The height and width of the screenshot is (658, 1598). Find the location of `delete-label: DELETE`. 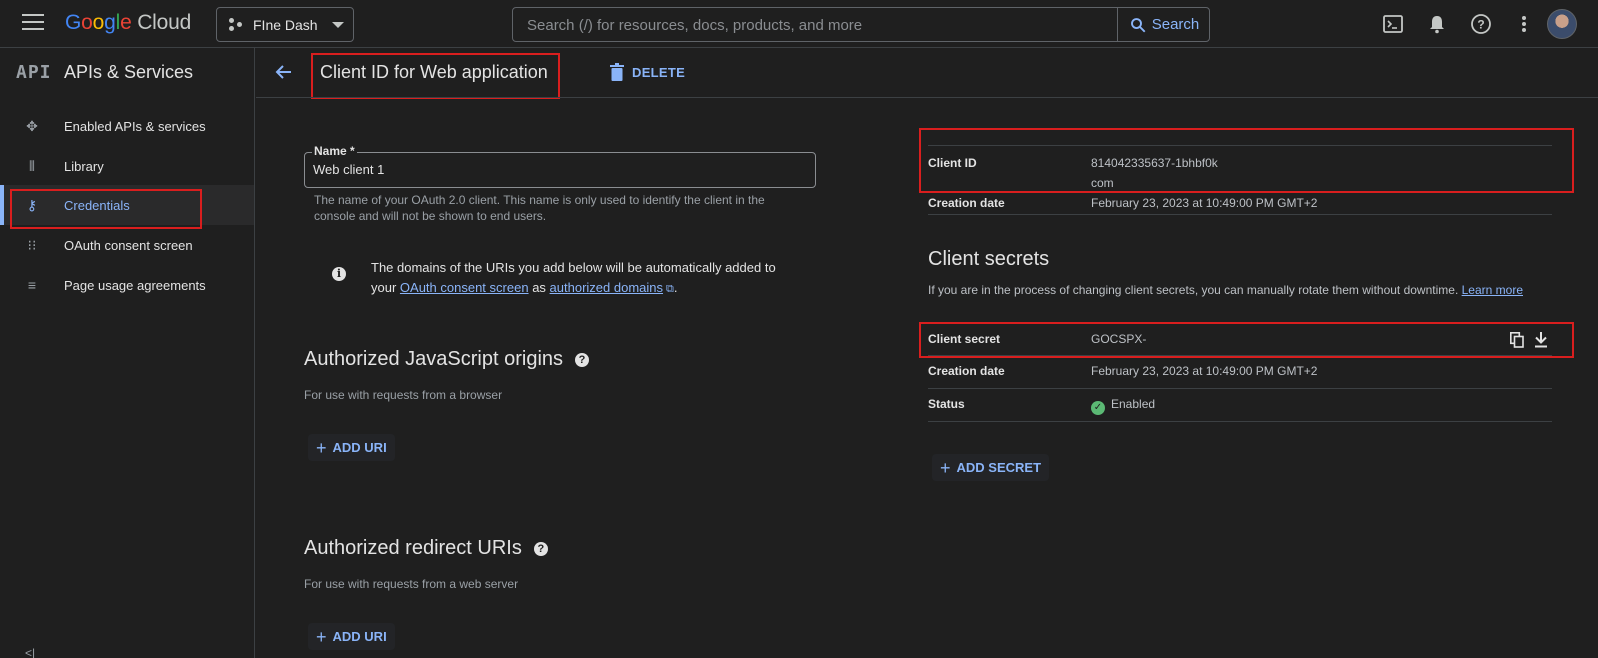

delete-label: DELETE is located at coordinates (659, 72).